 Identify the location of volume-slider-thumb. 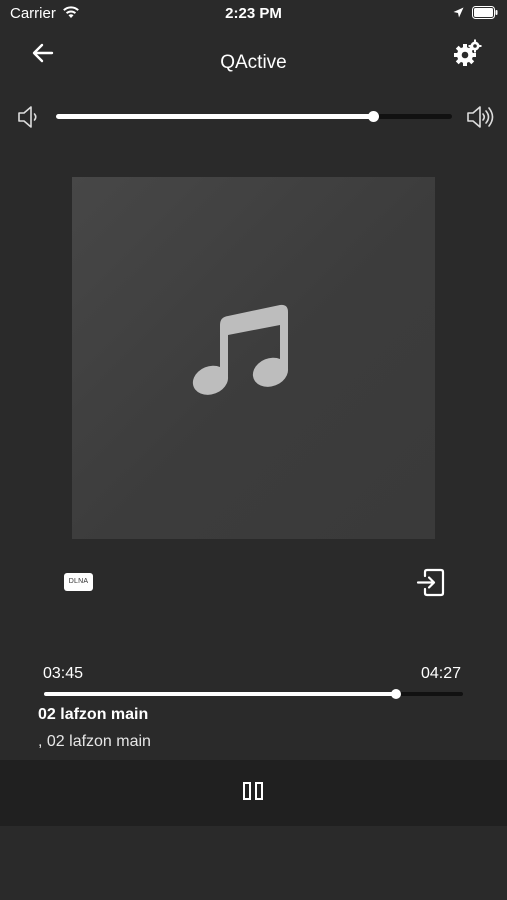
(373, 116).